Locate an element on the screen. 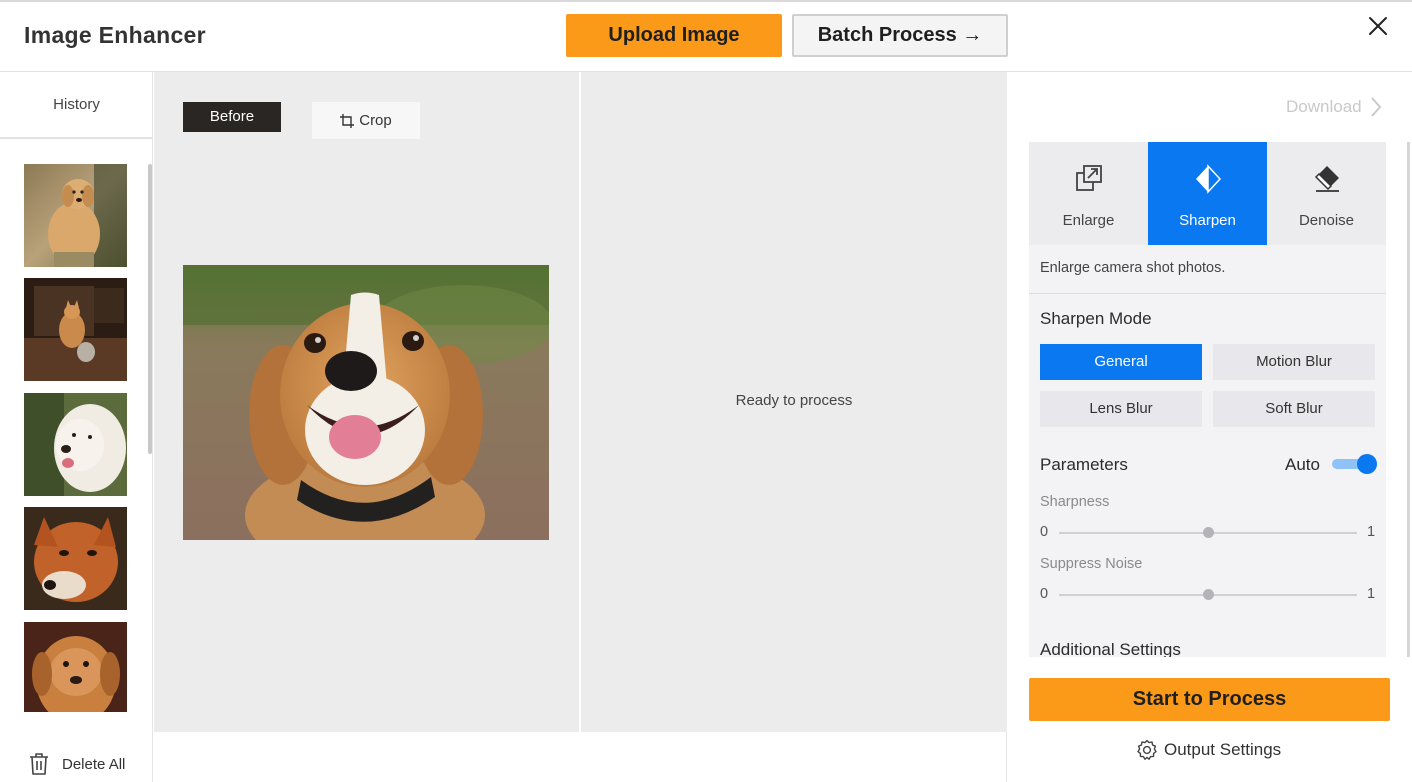 The image size is (1412, 782). output-settings-button: Output Settings is located at coordinates (1208, 750).